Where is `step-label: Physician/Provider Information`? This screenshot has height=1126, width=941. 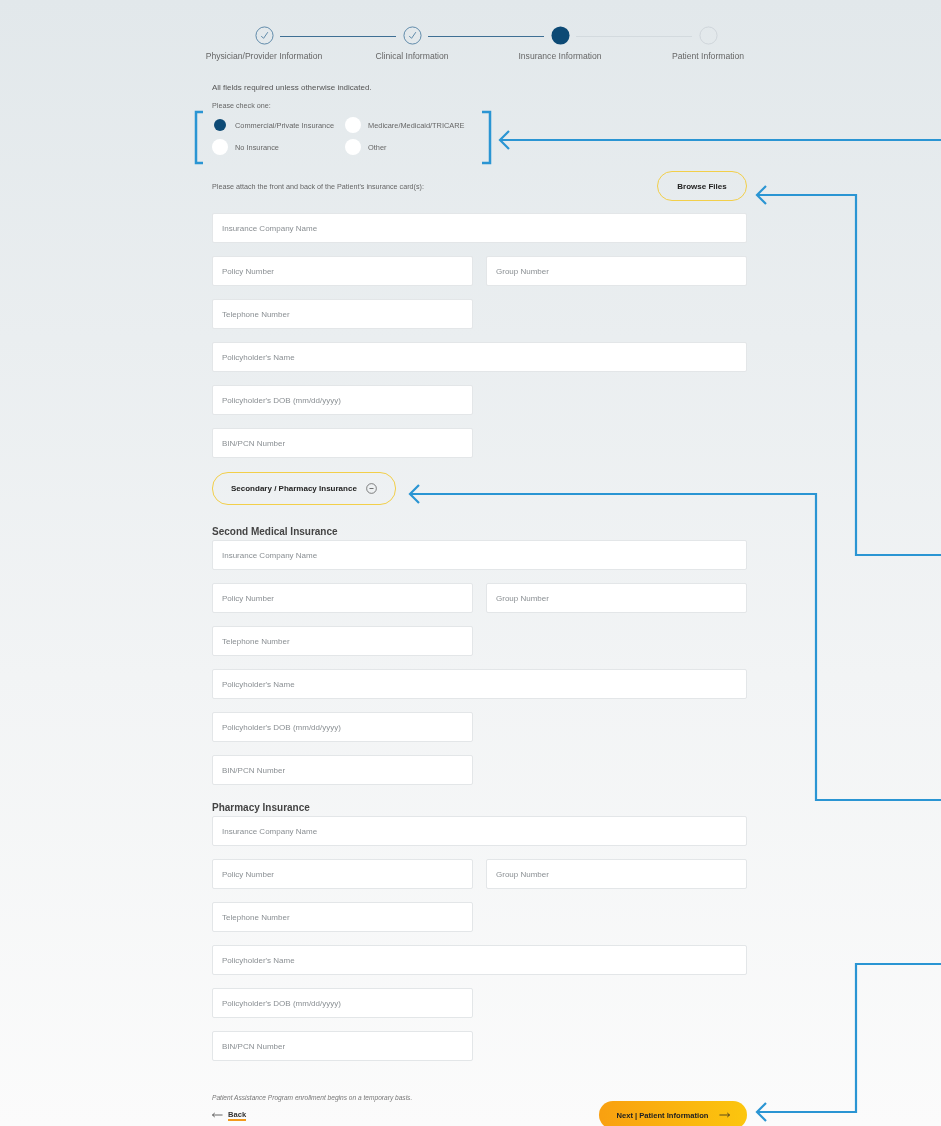 step-label: Physician/Provider Information is located at coordinates (264, 56).